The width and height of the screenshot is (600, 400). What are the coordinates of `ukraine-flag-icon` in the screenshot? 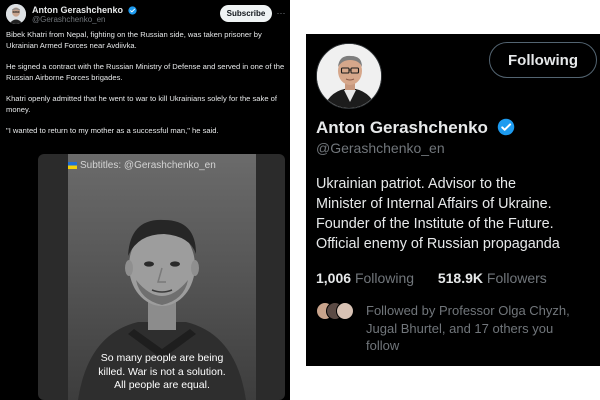 It's located at (72, 165).